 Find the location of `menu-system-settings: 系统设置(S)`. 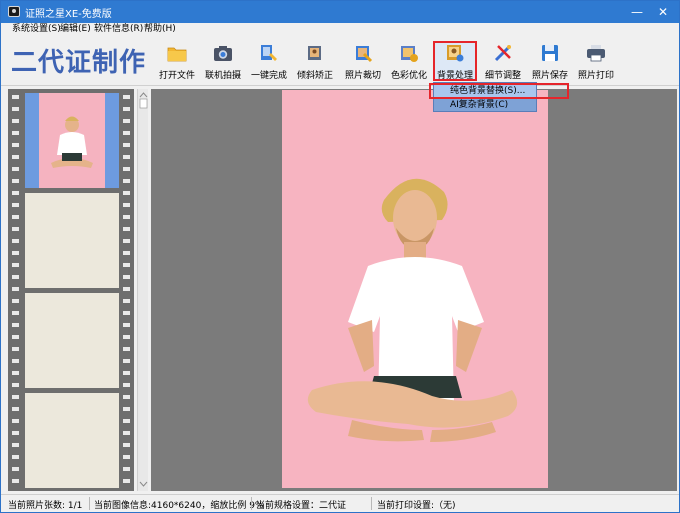

menu-system-settings: 系统设置(S) is located at coordinates (36, 29).